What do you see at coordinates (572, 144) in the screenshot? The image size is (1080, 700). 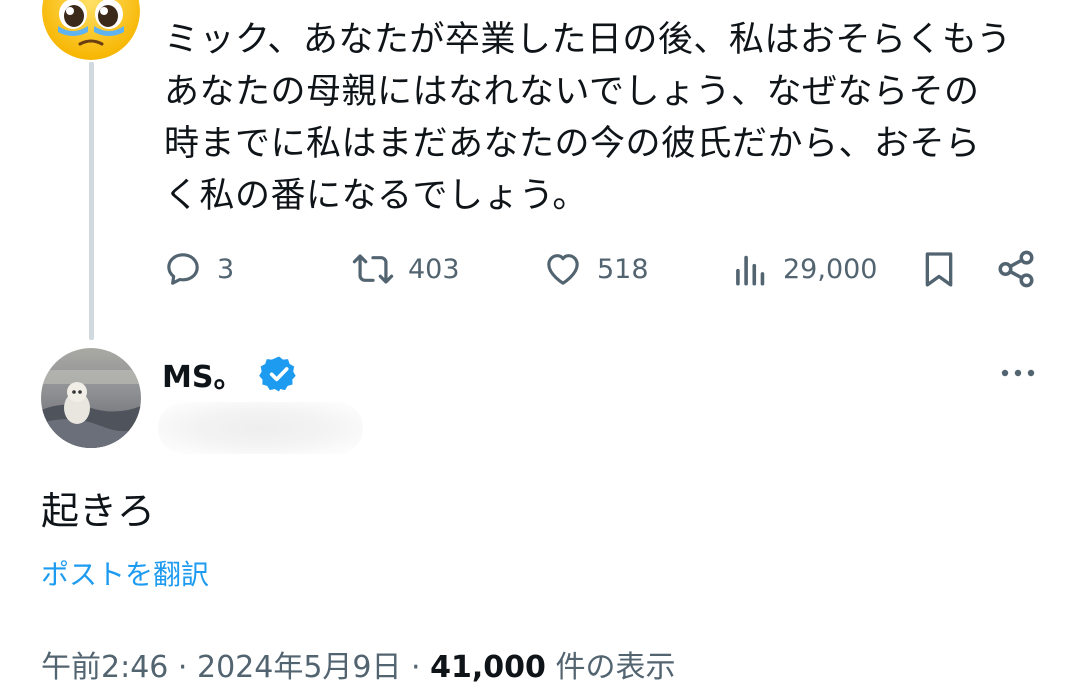 I see `parent-post-line: 時までに私はまだあなたの今の彼氏だから、おそら` at bounding box center [572, 144].